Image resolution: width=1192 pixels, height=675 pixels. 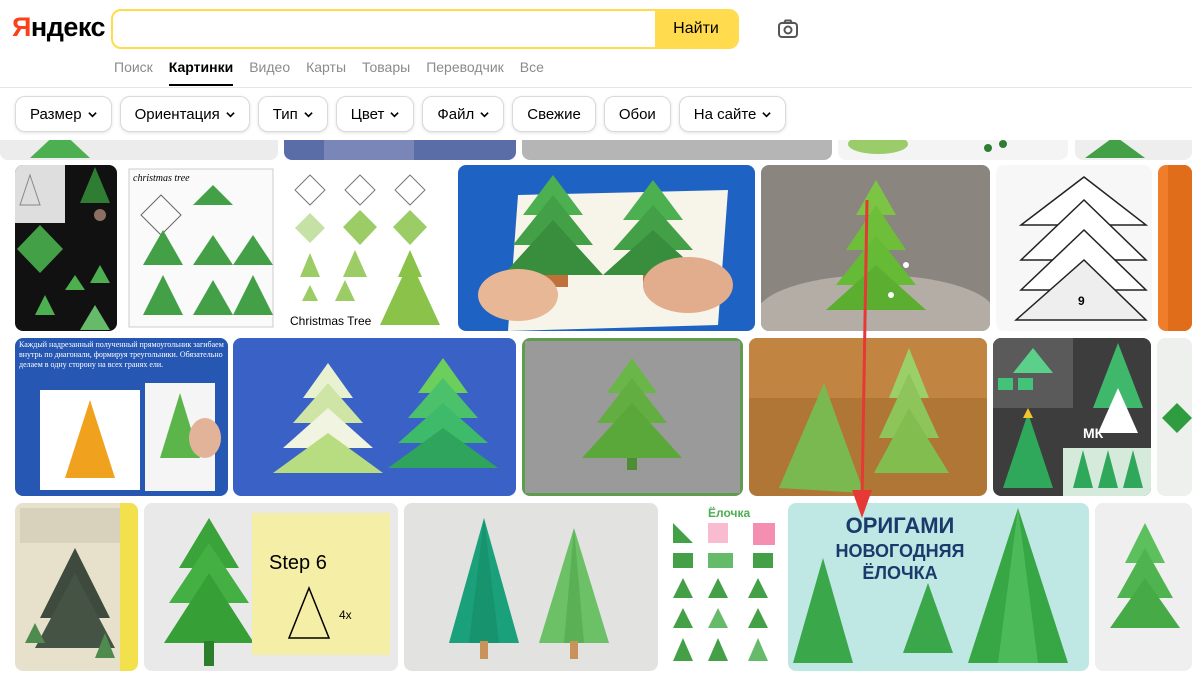 I want to click on image-result: Christmas Tree, so click(x=368, y=248).